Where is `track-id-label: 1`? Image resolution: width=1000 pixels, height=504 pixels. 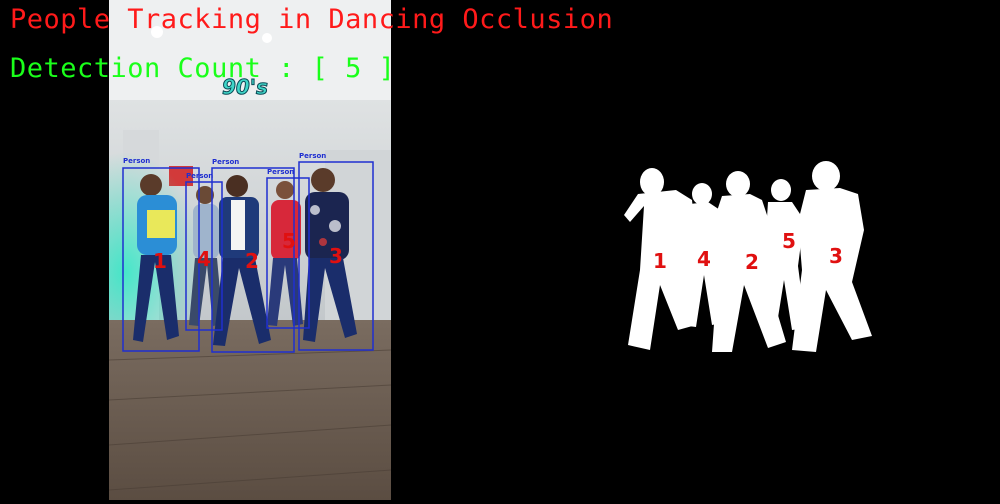 track-id-label: 1 is located at coordinates (160, 261).